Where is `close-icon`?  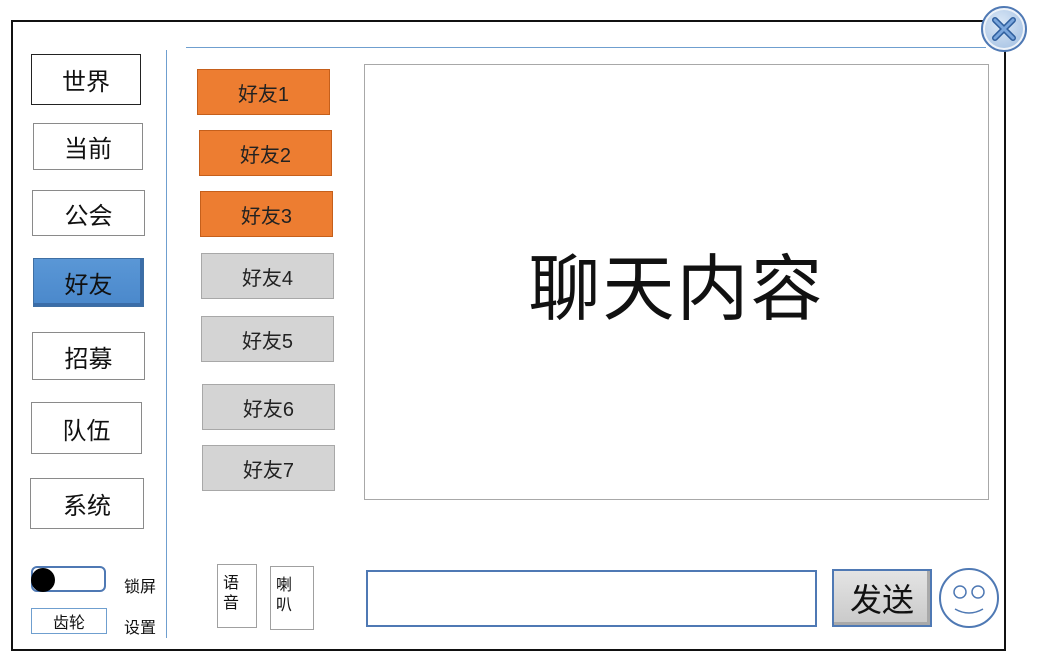
close-icon is located at coordinates (1004, 29).